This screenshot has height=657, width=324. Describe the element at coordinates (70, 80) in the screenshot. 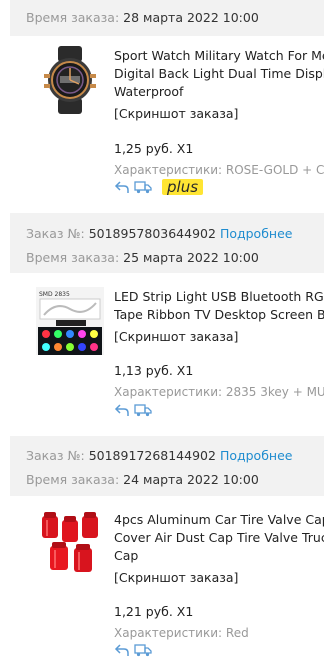

I see `watch-thumbnail-icon` at that location.